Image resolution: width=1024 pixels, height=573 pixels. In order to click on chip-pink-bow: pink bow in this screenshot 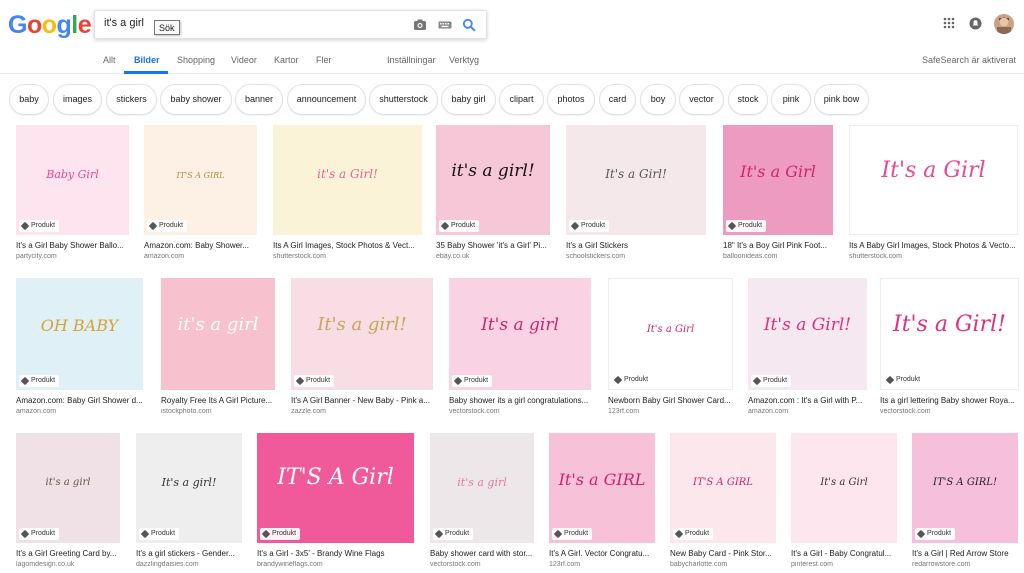, I will do `click(841, 99)`.